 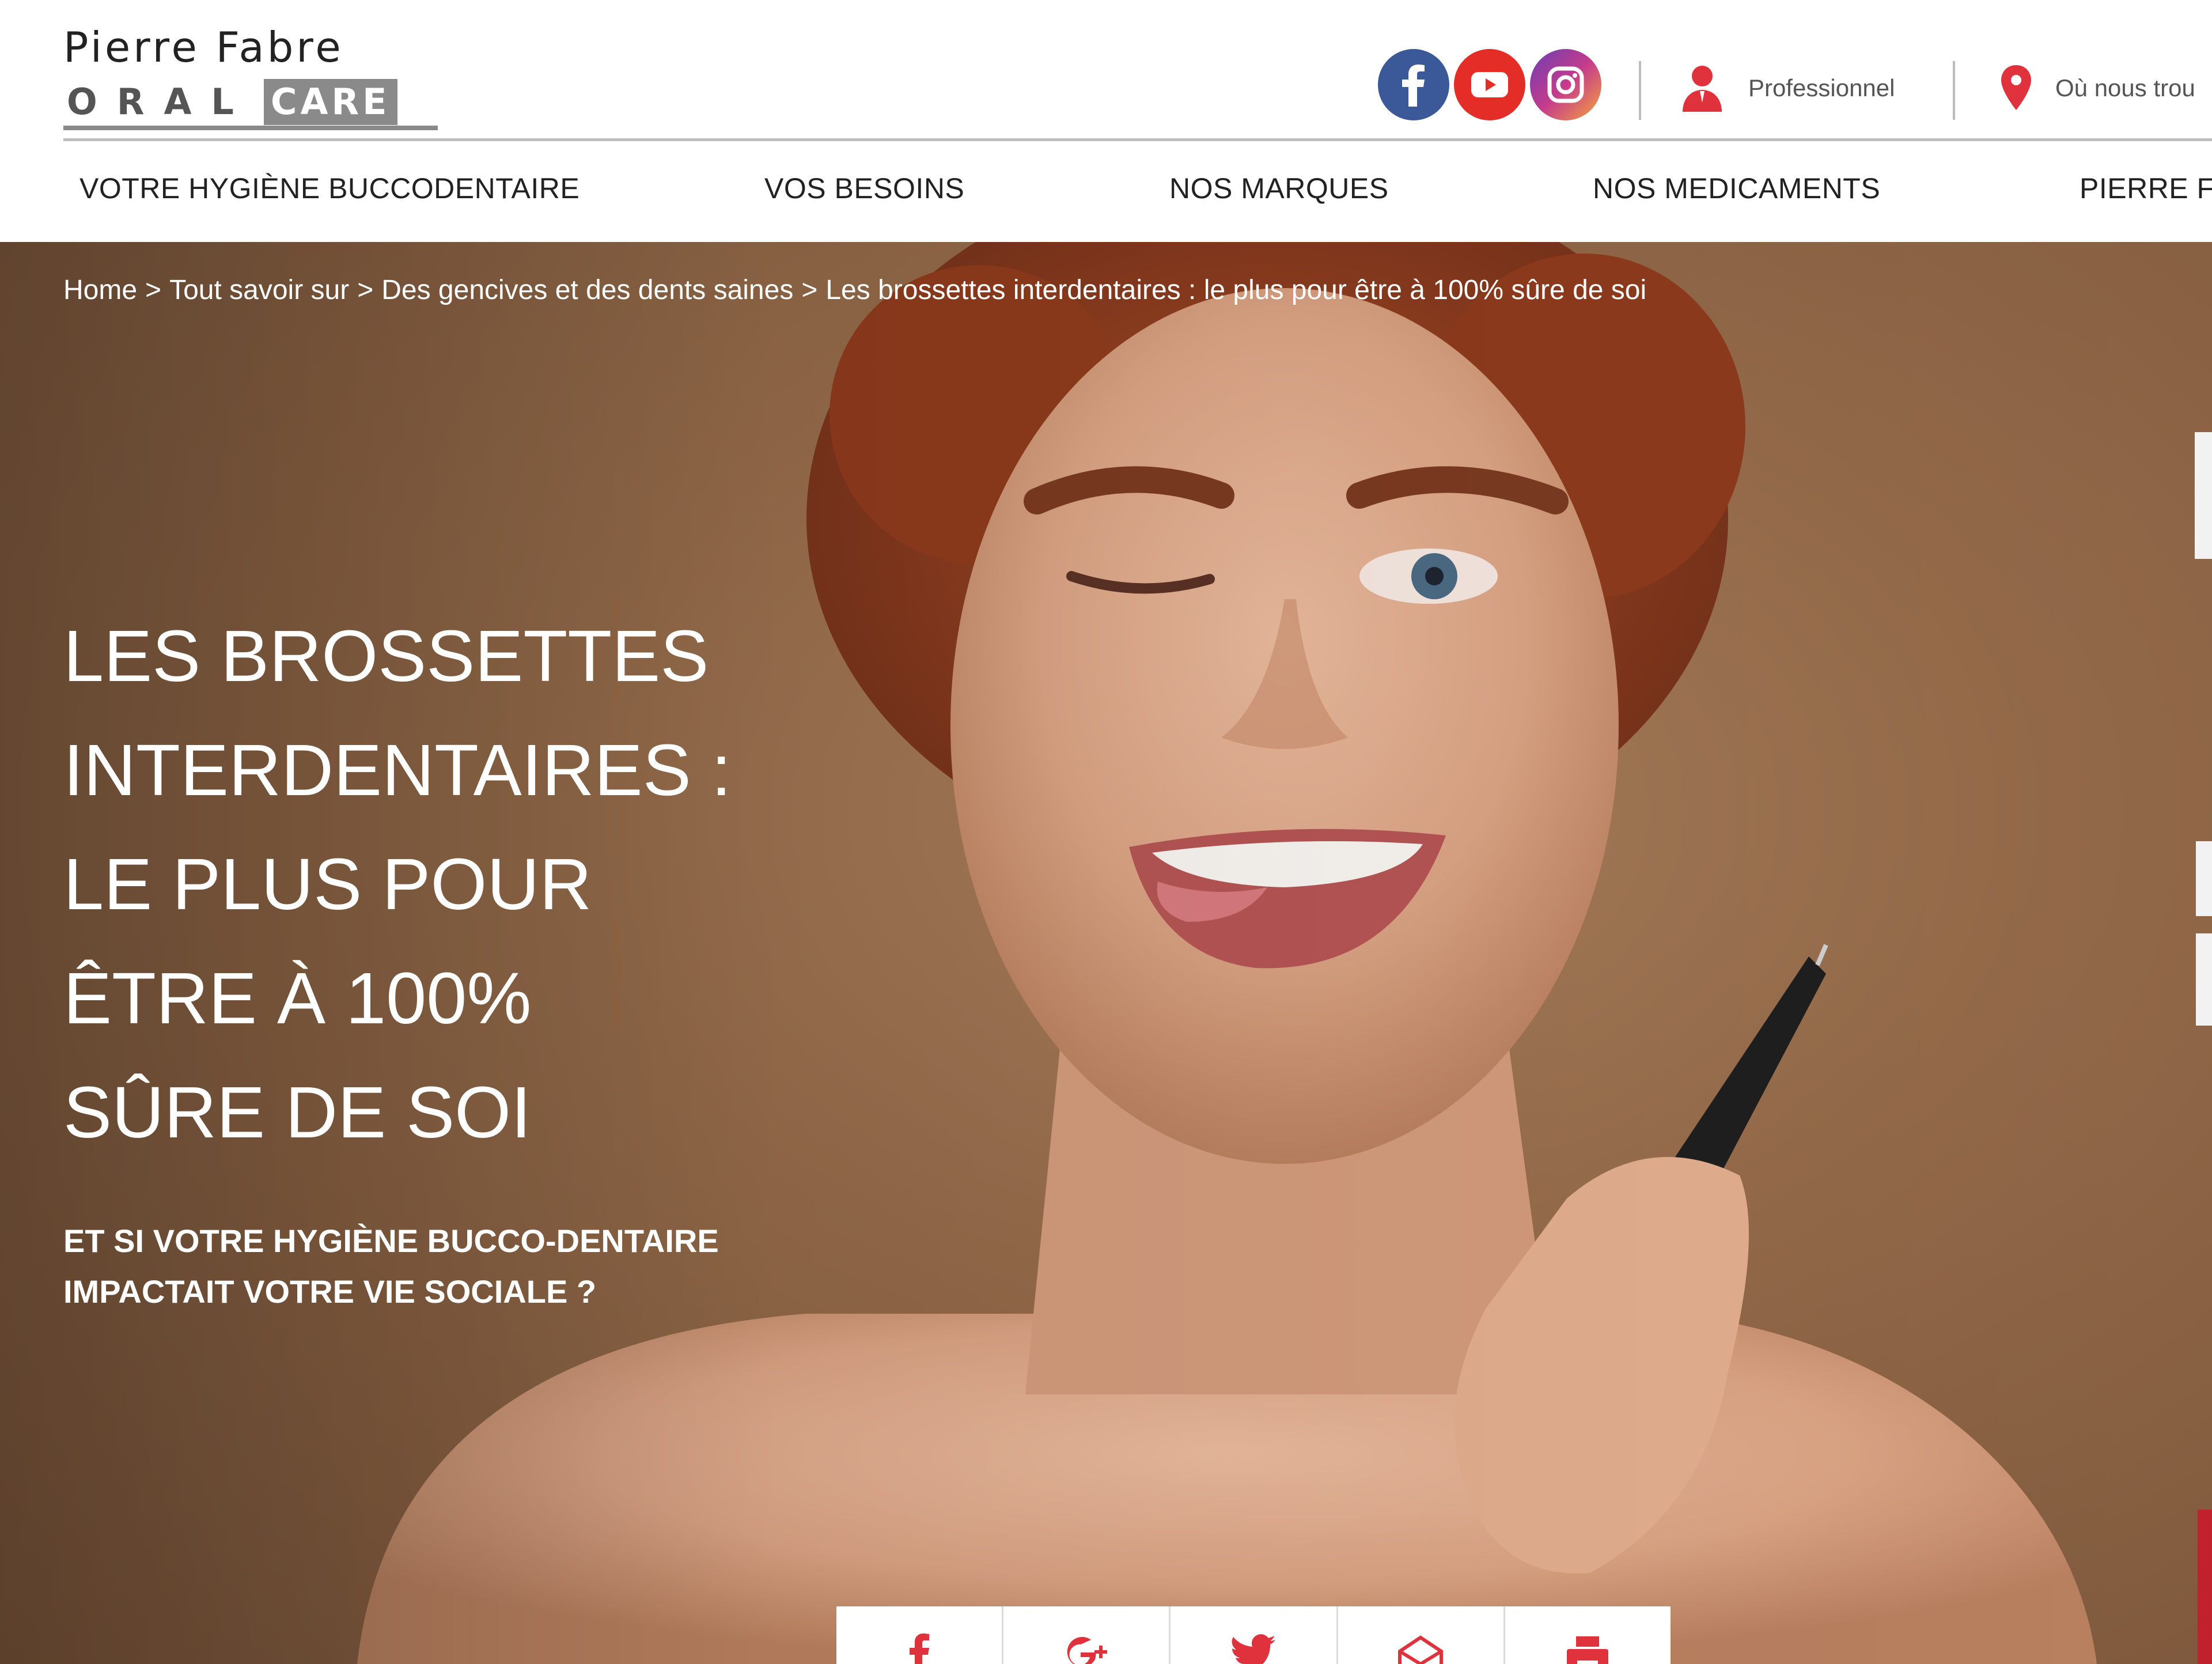 I want to click on breadcrumb-tout-savoir: Tout savoir sur, so click(x=259, y=290).